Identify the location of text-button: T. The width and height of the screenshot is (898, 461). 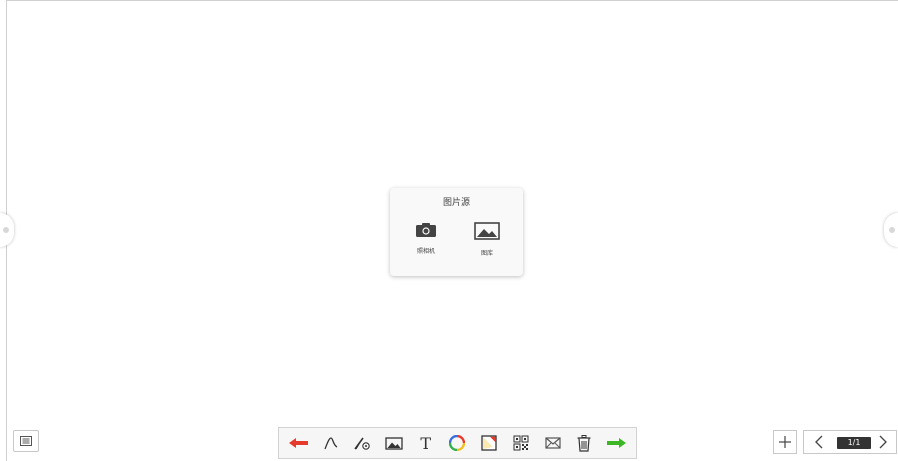
(426, 443).